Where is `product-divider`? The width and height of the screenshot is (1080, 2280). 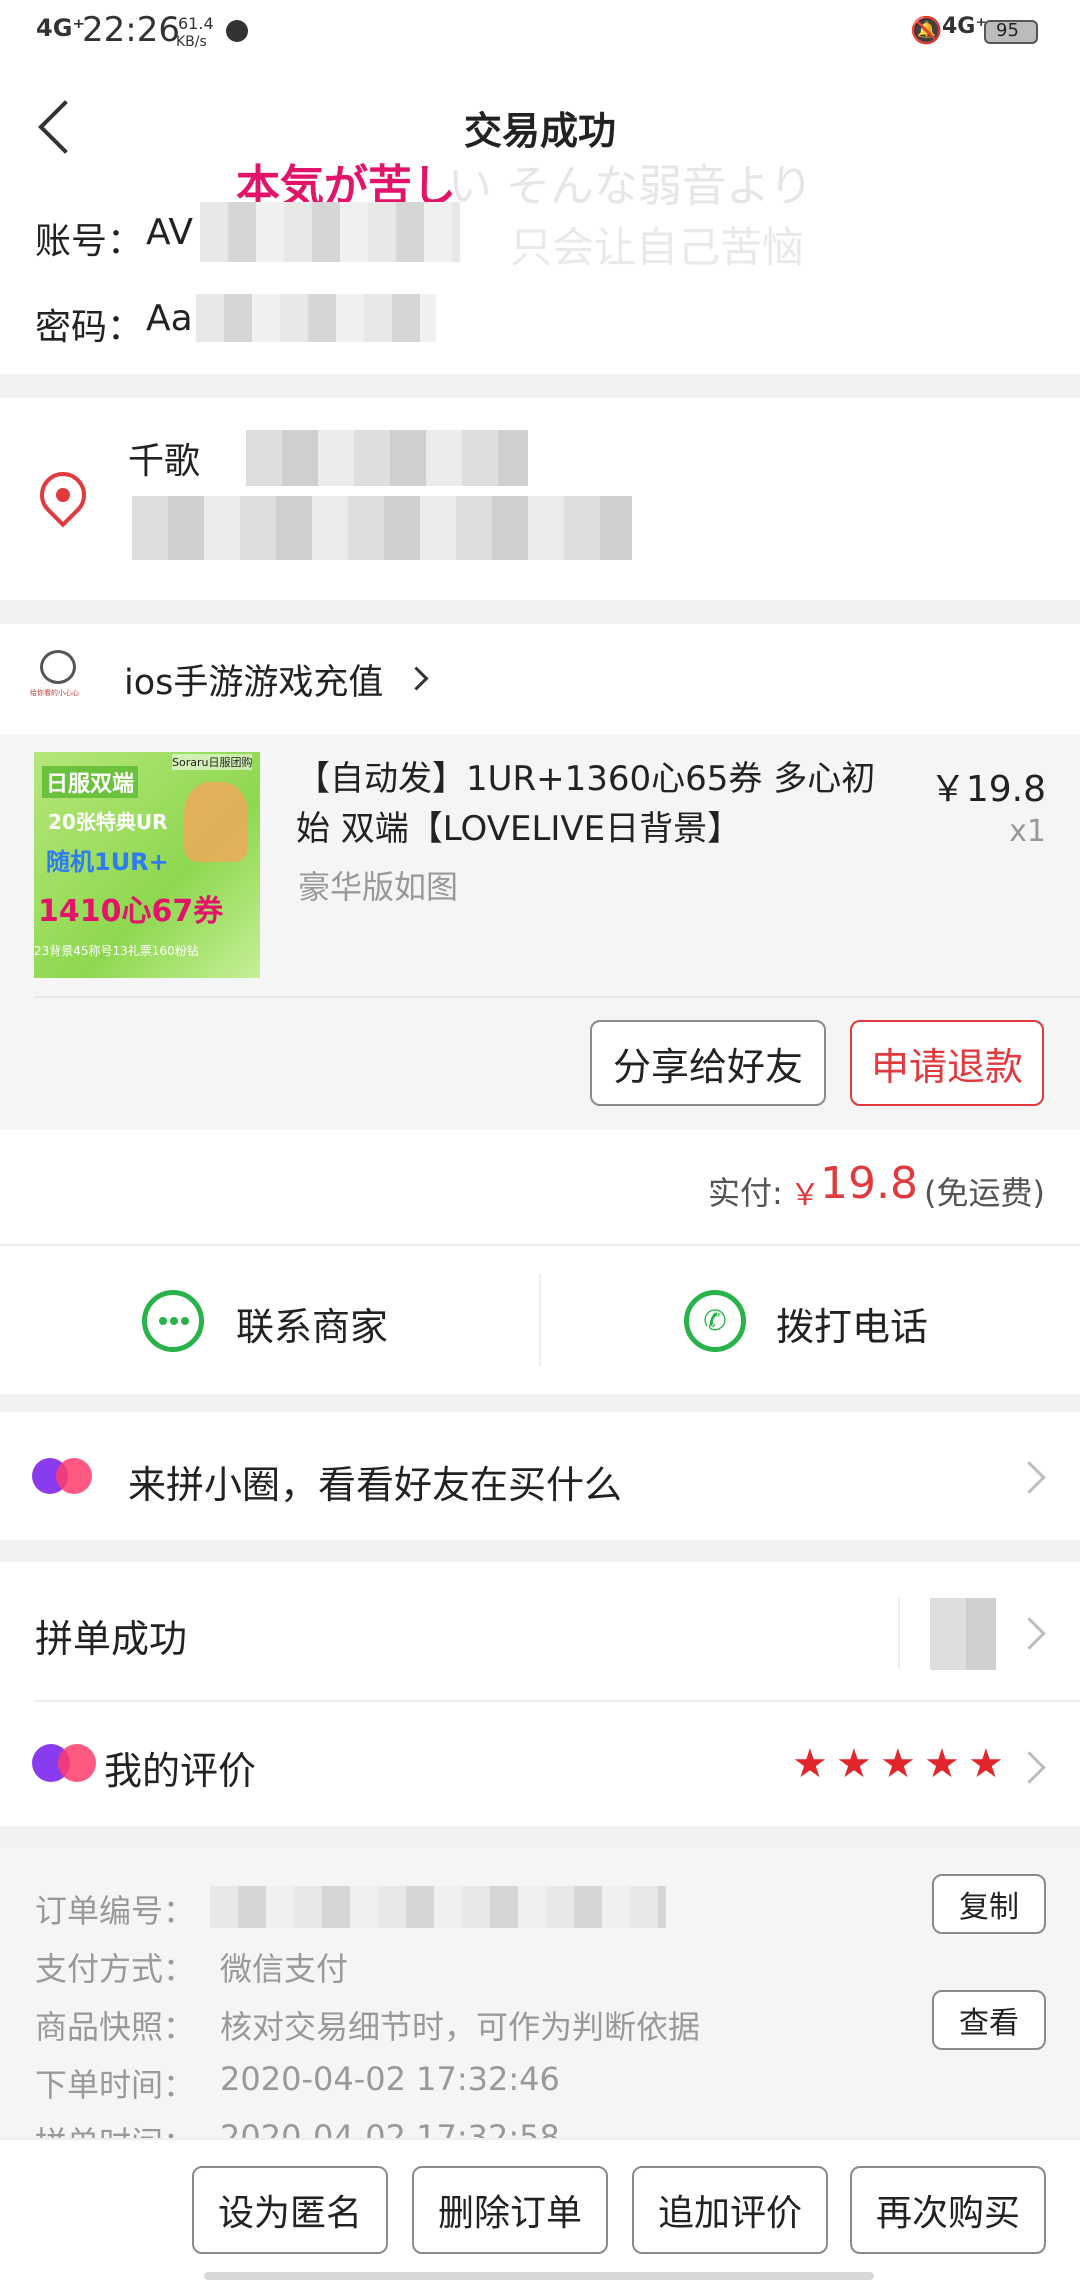
product-divider is located at coordinates (557, 997).